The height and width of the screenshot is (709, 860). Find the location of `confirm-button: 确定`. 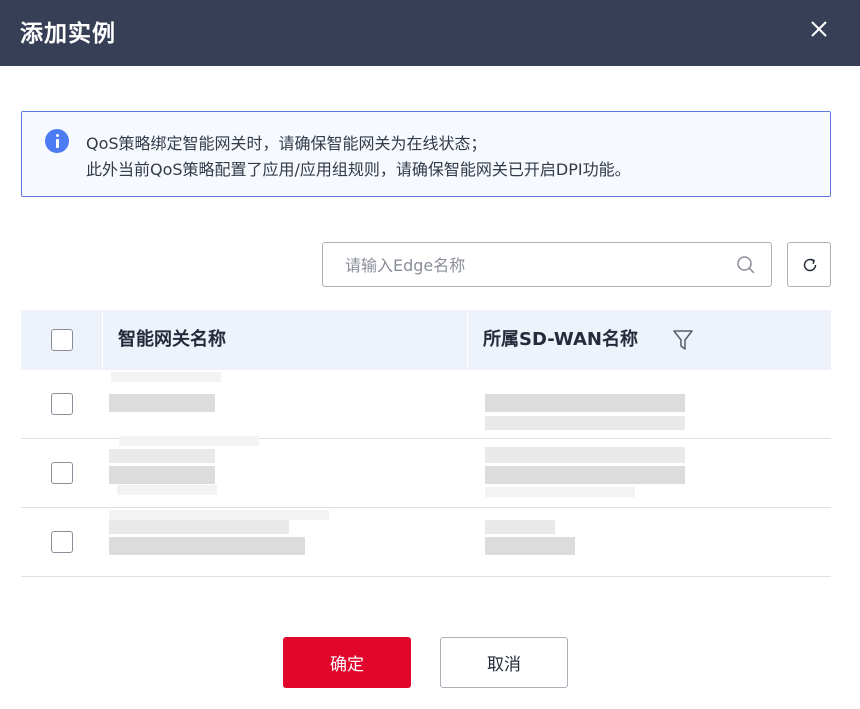

confirm-button: 确定 is located at coordinates (347, 662).